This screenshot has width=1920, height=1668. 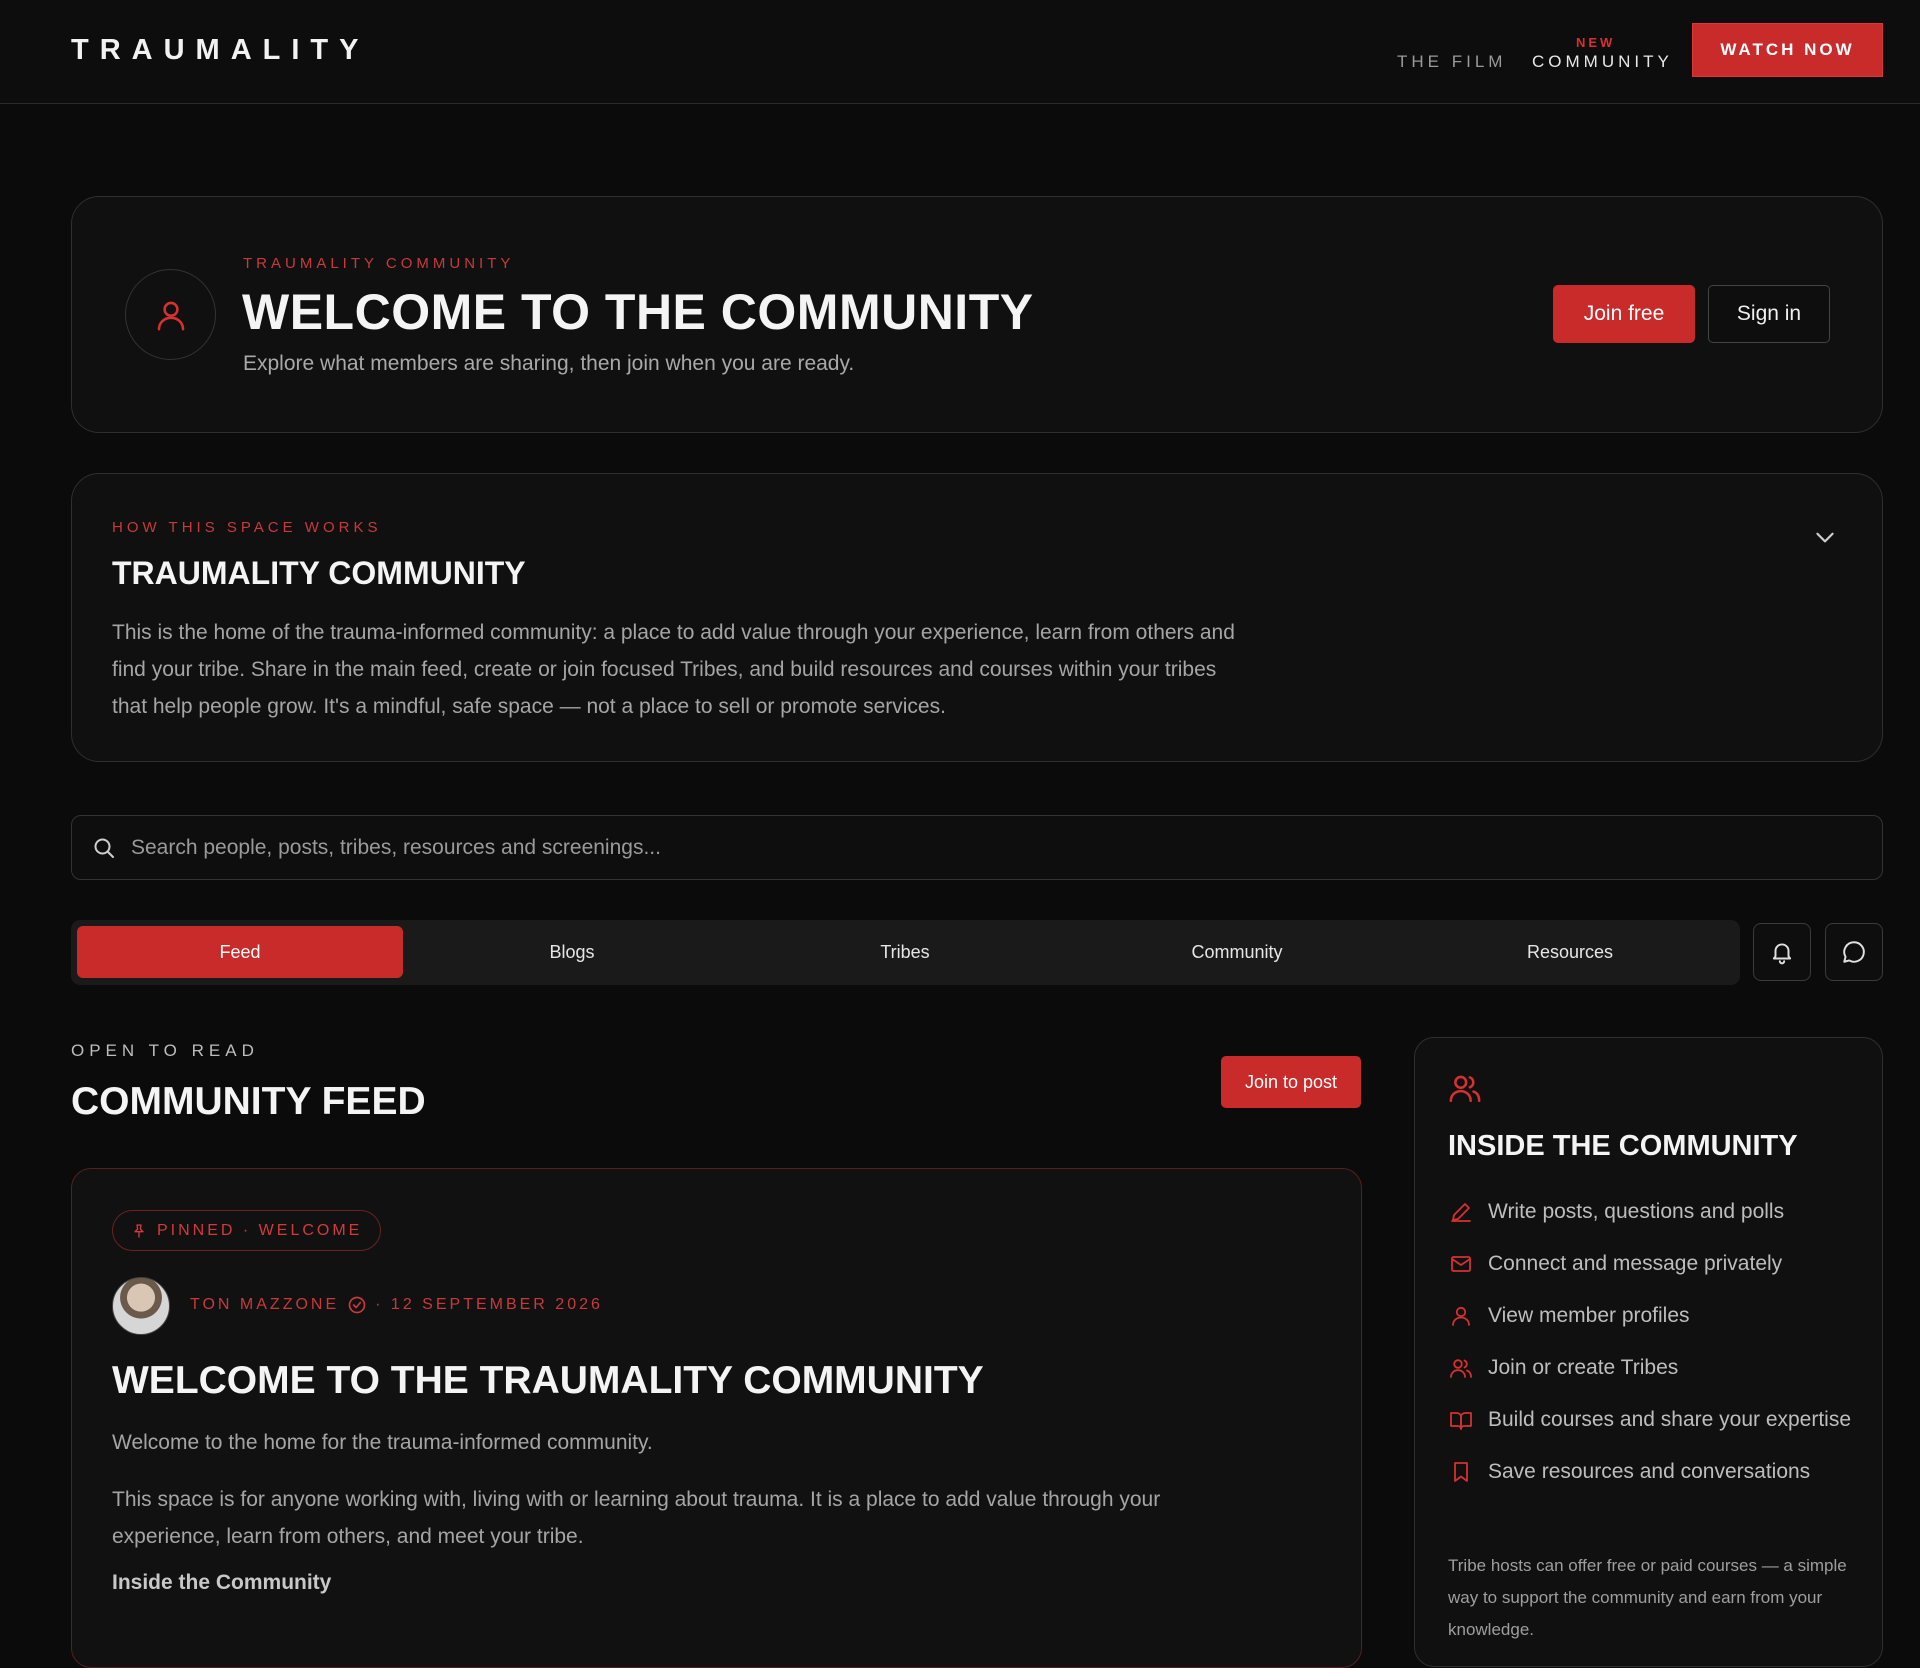 I want to click on list-item-label: Build courses and share your expertise, so click(x=1670, y=1419).